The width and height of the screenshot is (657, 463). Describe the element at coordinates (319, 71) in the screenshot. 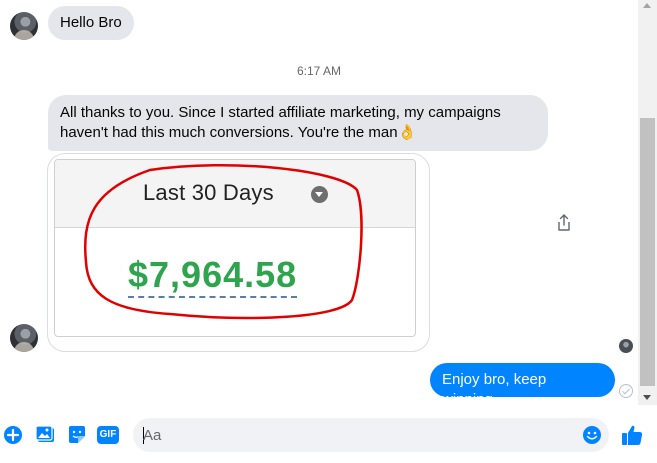

I see `message-timestamp: 6:17 AM` at that location.